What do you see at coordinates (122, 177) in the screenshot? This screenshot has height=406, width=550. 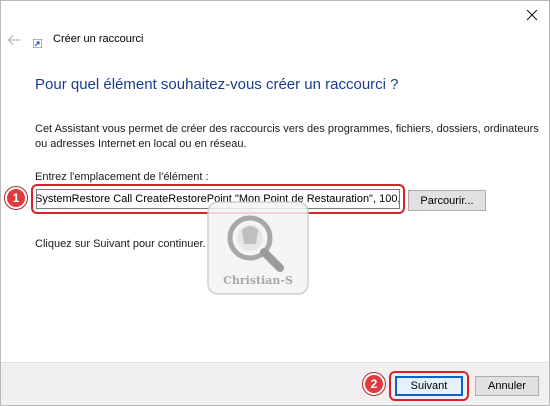 I see `path-label: Entrez l'emplacement de l'élément :` at bounding box center [122, 177].